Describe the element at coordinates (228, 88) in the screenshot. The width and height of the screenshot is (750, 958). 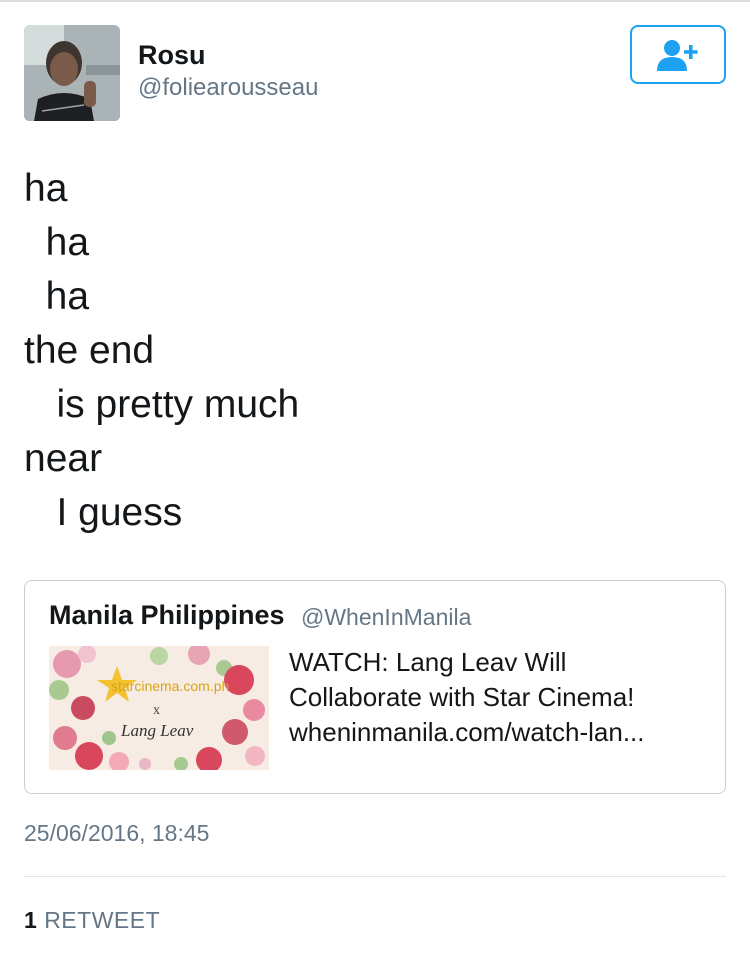
I see `author-handle: @foliearousseau` at that location.